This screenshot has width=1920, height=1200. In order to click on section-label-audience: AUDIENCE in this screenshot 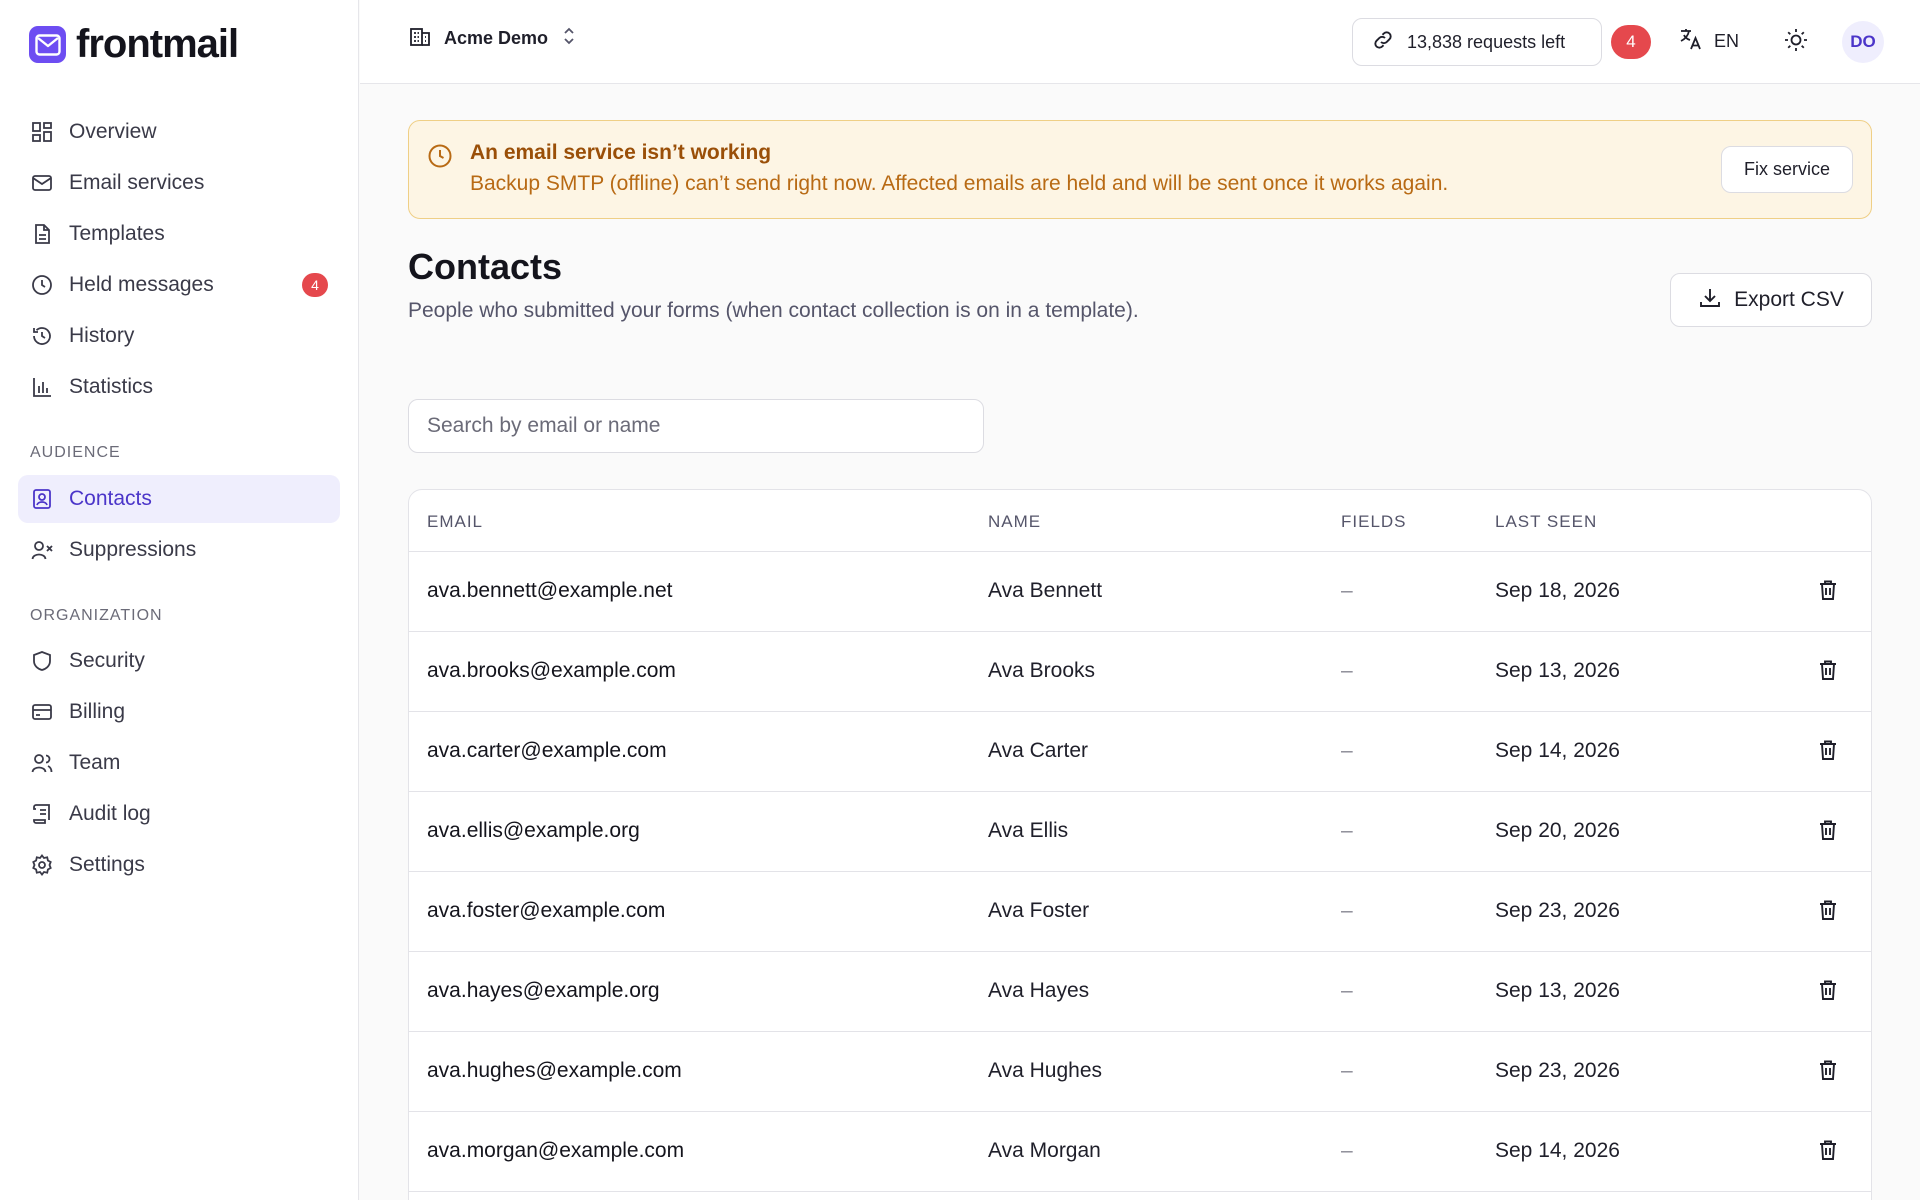, I will do `click(75, 452)`.